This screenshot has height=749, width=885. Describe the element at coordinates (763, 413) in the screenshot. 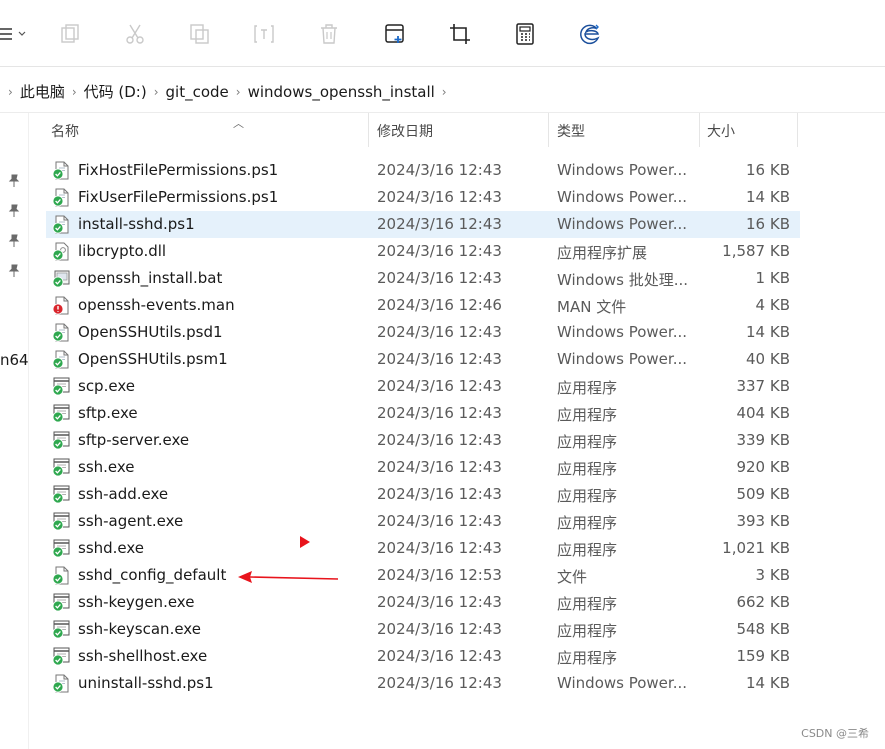

I see `file-size: 404 KB` at that location.